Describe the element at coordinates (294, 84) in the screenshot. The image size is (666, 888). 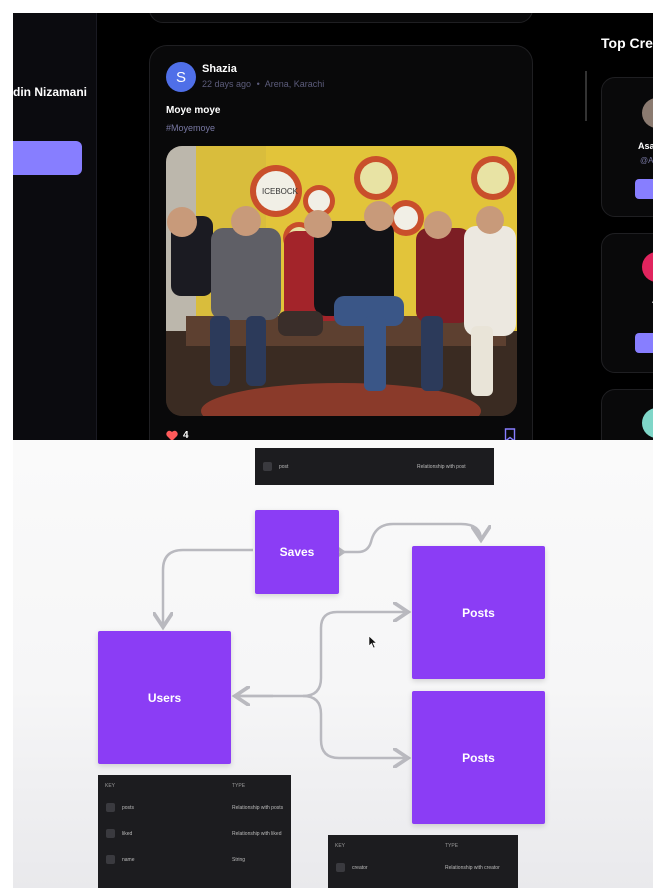
I see `post-location: Arena, Karachi` at that location.